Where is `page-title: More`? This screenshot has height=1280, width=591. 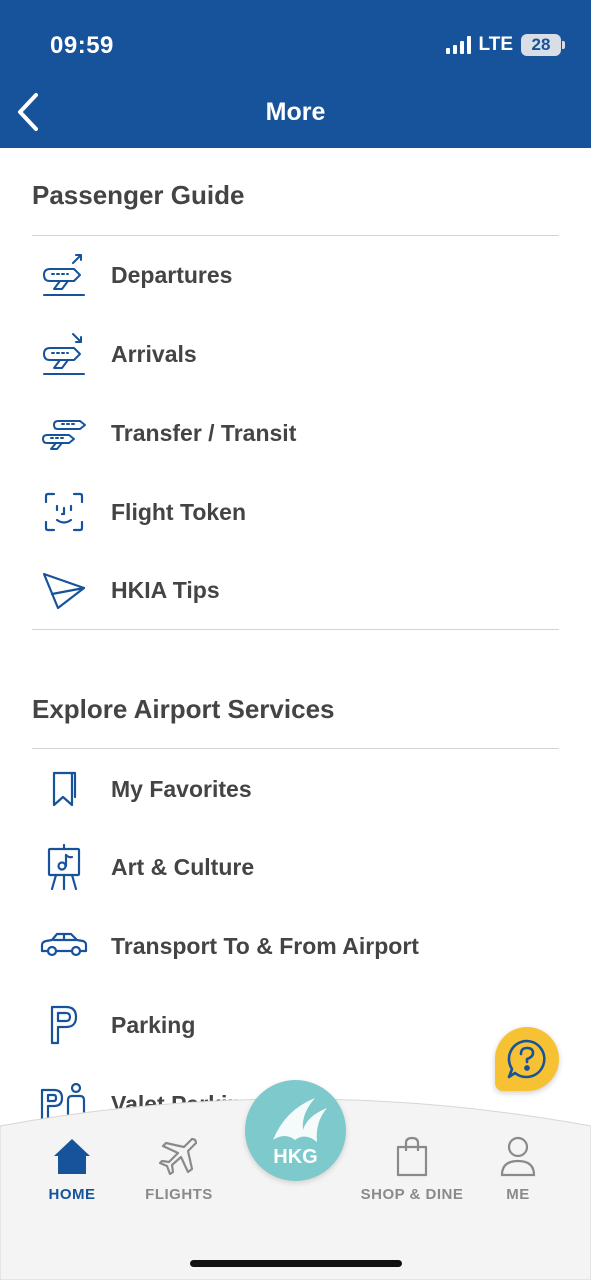
page-title: More is located at coordinates (295, 112).